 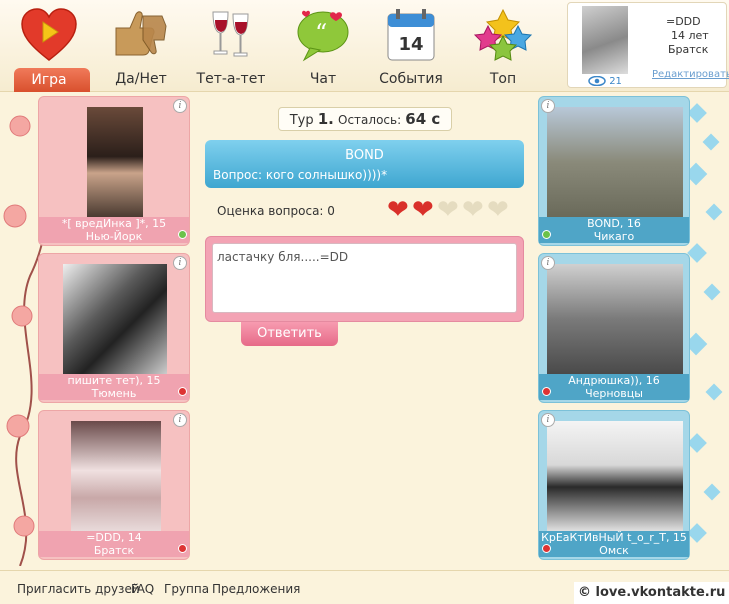 I want to click on player-caption: BOND, 16 Чикаго, so click(x=614, y=230).